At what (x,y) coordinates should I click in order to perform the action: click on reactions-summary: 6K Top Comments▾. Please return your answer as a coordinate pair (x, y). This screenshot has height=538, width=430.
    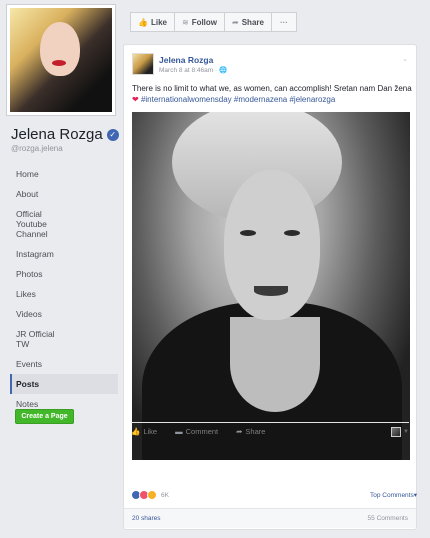
    Looking at the image, I should click on (274, 495).